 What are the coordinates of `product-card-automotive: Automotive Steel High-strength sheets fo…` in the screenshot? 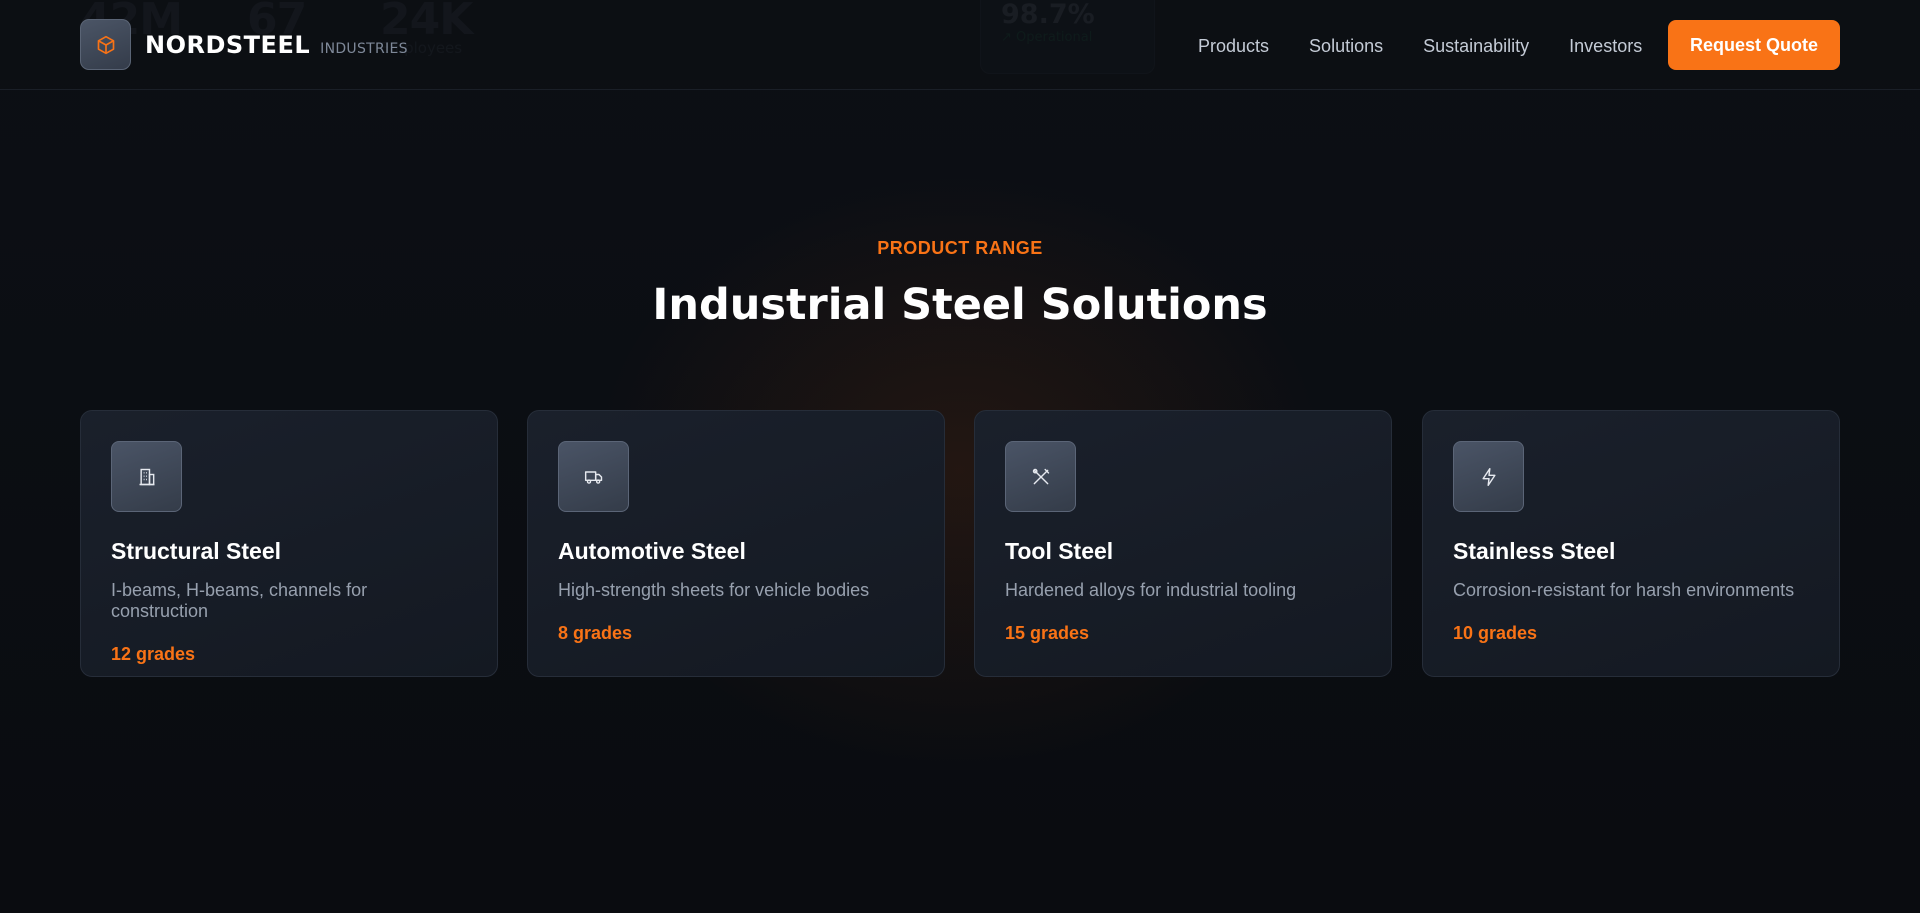 It's located at (736, 543).